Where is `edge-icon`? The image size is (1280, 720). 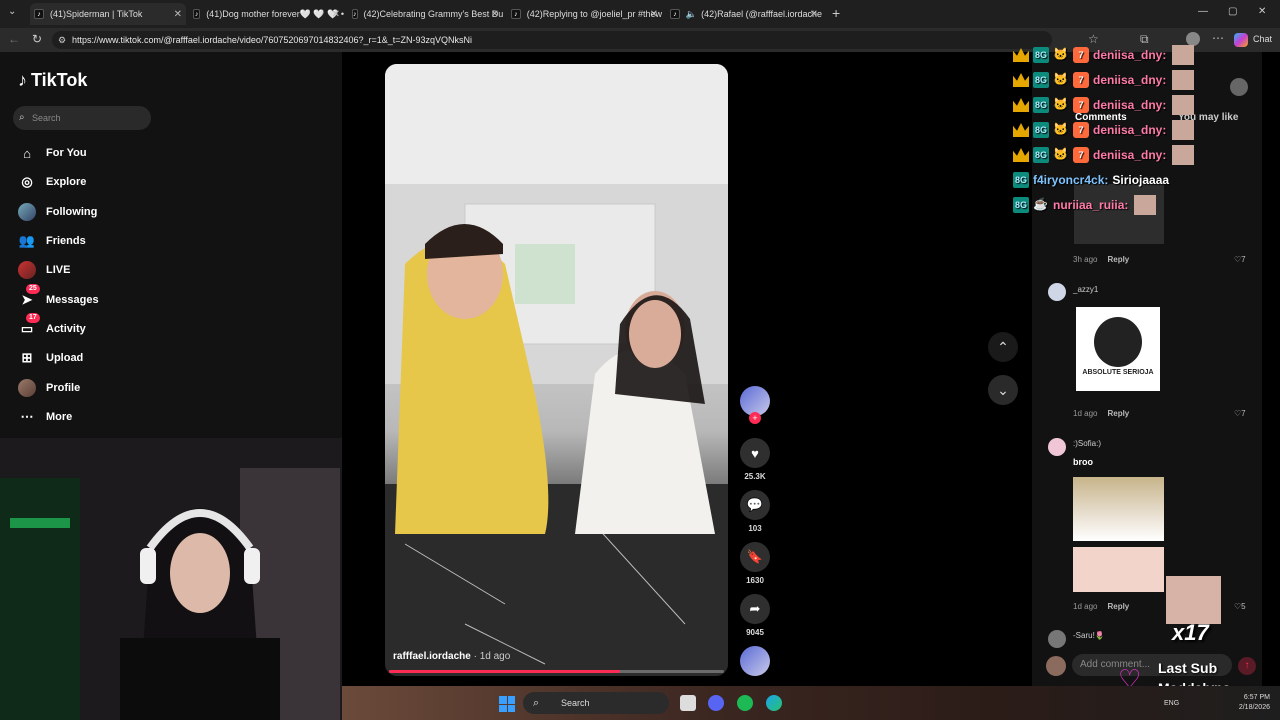 edge-icon is located at coordinates (774, 703).